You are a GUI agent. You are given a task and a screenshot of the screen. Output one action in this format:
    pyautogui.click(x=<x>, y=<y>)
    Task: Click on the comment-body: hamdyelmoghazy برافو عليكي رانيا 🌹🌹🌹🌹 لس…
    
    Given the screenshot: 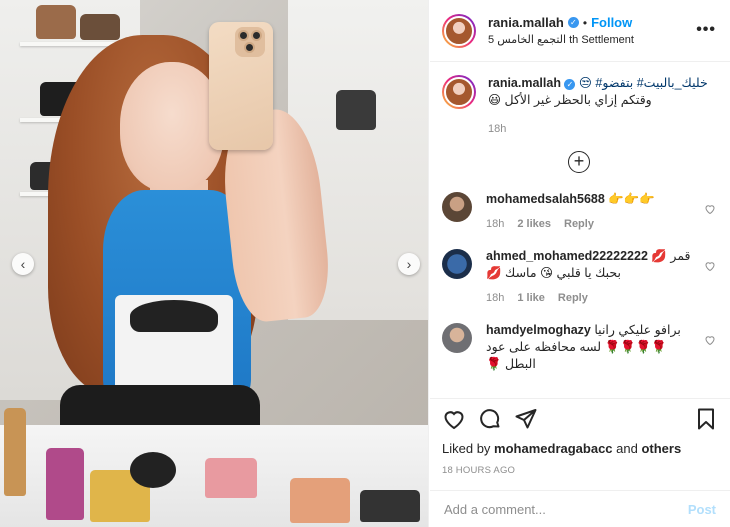 What is the action you would take?
    pyautogui.click(x=601, y=347)
    